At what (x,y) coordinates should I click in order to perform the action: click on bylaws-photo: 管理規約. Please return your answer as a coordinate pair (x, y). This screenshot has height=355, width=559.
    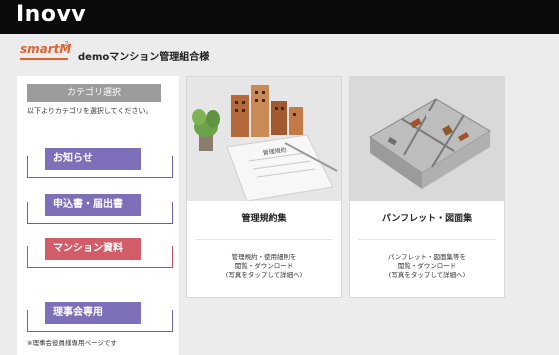
    Looking at the image, I should click on (264, 139).